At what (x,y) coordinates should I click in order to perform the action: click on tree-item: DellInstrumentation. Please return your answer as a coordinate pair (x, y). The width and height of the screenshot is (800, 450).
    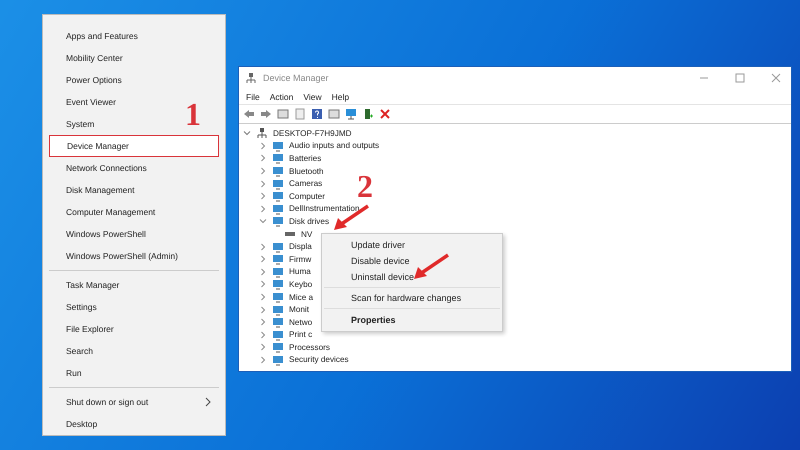
    Looking at the image, I should click on (324, 209).